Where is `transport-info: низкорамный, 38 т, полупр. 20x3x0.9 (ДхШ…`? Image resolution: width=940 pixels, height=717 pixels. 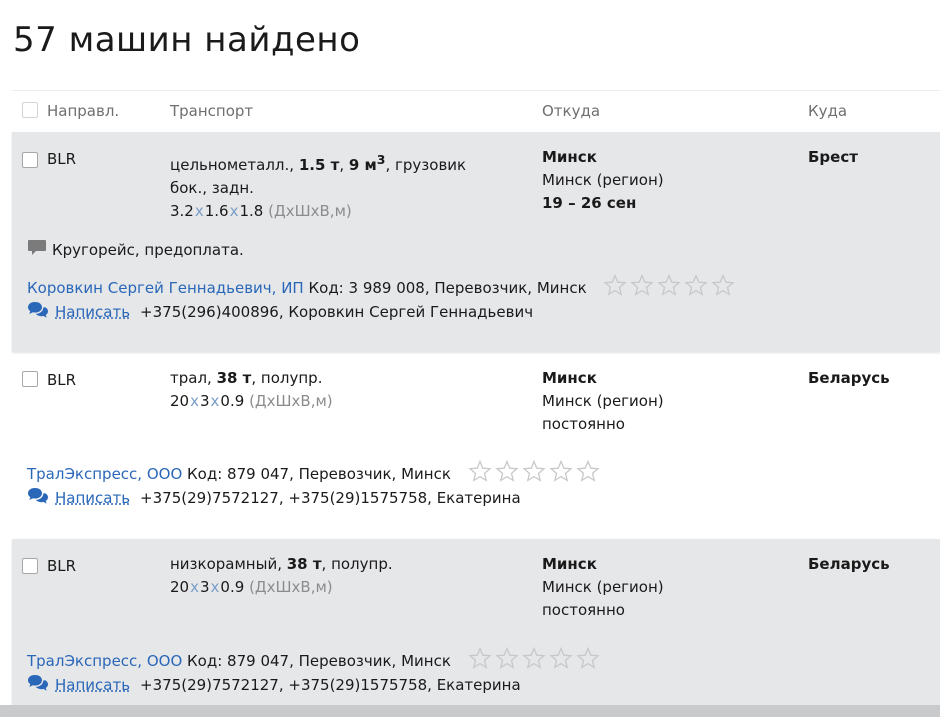
transport-info: низкорамный, 38 т, полупр. 20x3x0.9 (ДхШ… is located at coordinates (350, 576).